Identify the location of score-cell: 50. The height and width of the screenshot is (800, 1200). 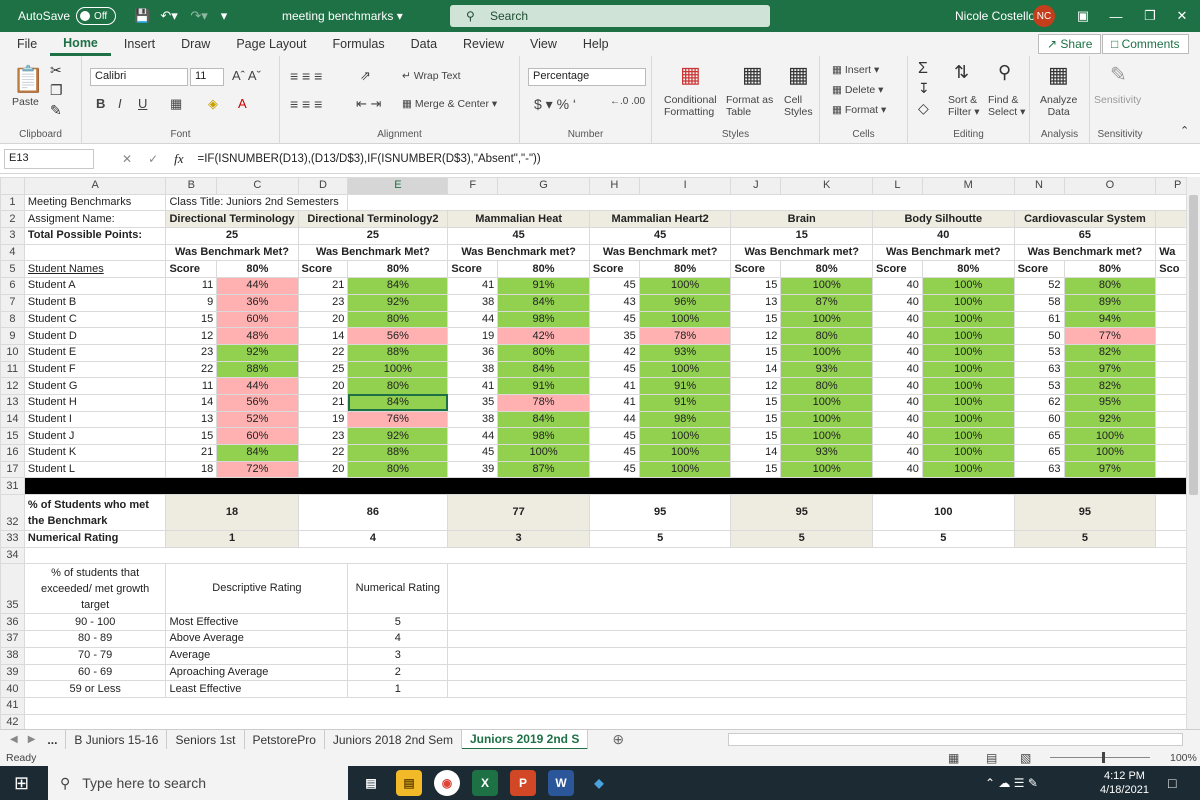
(1039, 336).